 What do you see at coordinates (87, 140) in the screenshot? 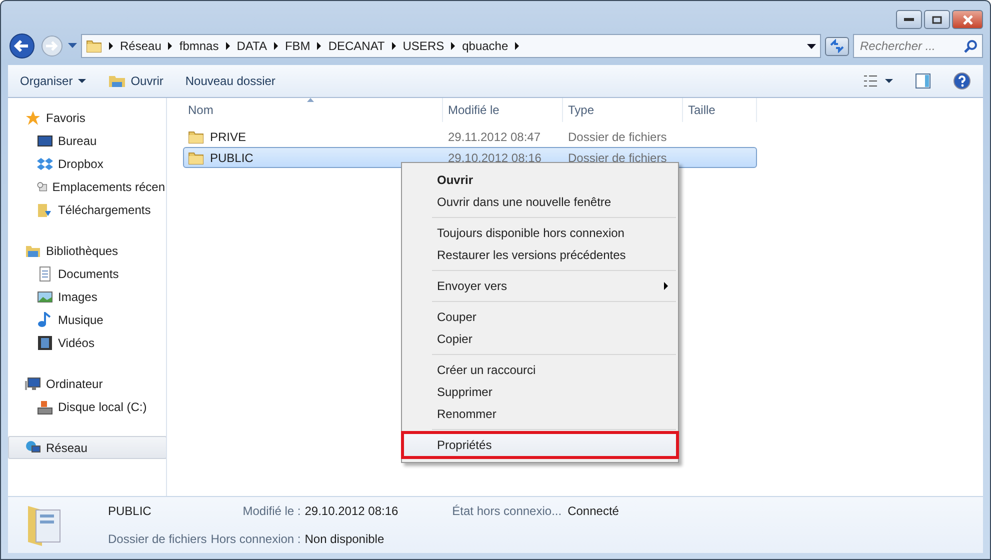
I see `nav-item: Bureau` at bounding box center [87, 140].